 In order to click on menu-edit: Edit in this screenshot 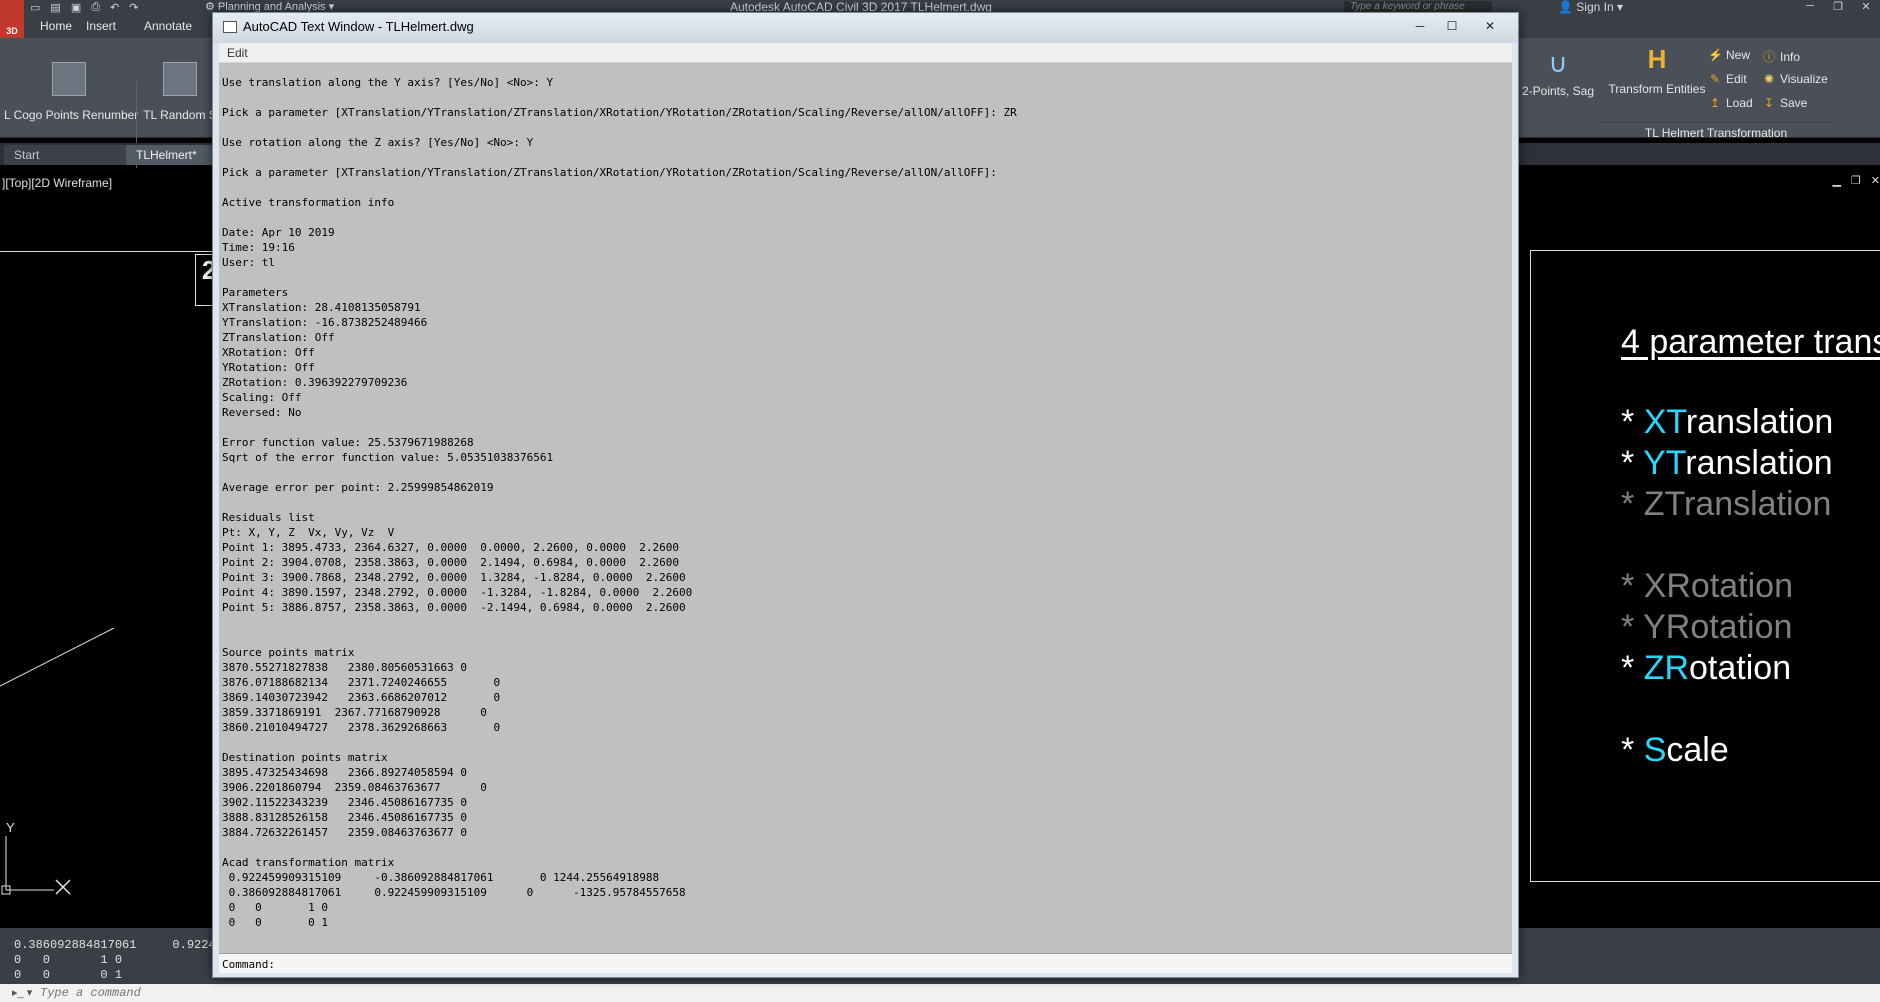, I will do `click(237, 53)`.